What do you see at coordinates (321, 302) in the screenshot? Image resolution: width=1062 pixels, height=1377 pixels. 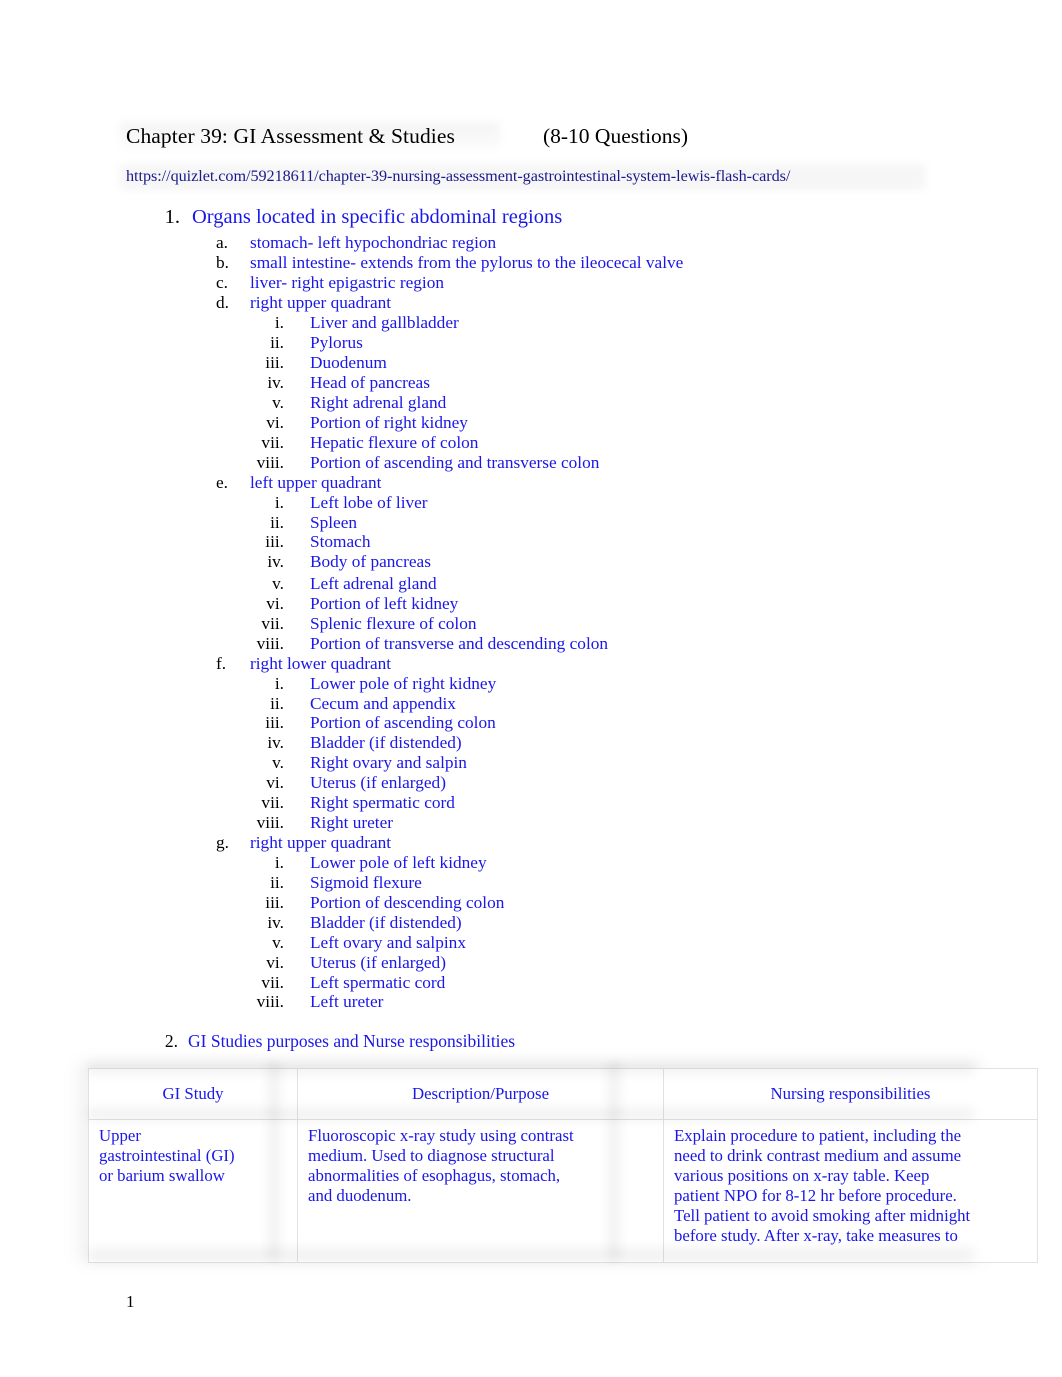 I see `outline-item-1d-text: right upper quadrant` at bounding box center [321, 302].